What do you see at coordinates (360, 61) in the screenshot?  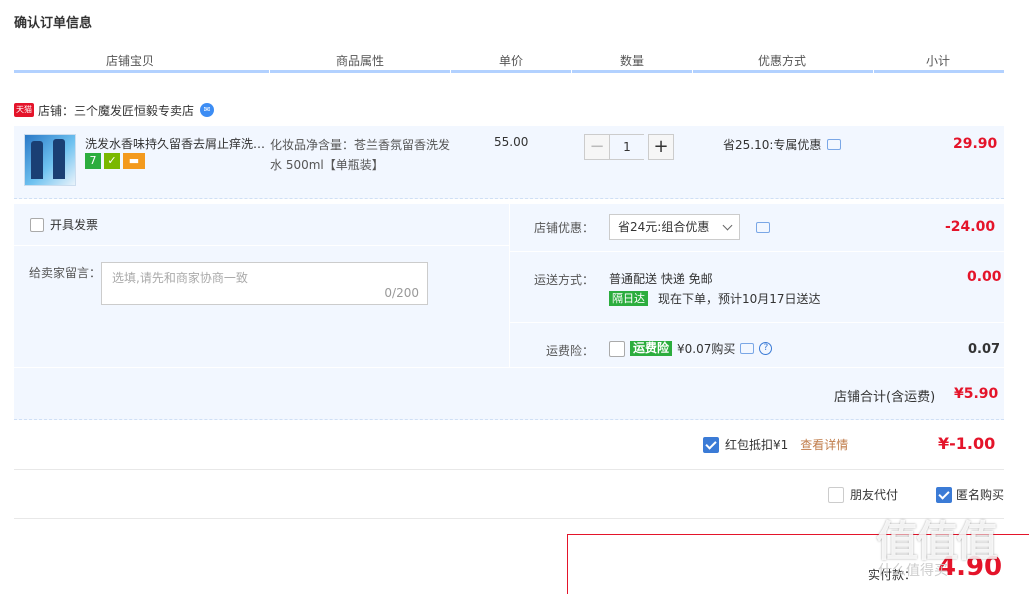 I see `col-header-attributes: 商品属性` at bounding box center [360, 61].